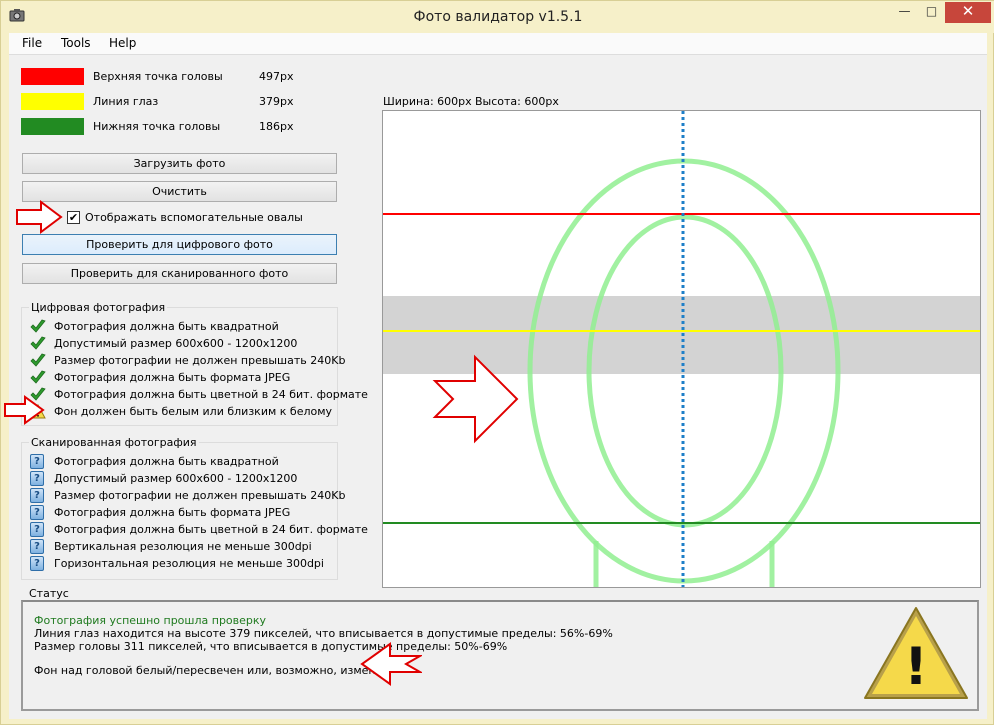 This screenshot has width=994, height=725. What do you see at coordinates (276, 76) in the screenshot?
I see `legend-value-head-top: 497px` at bounding box center [276, 76].